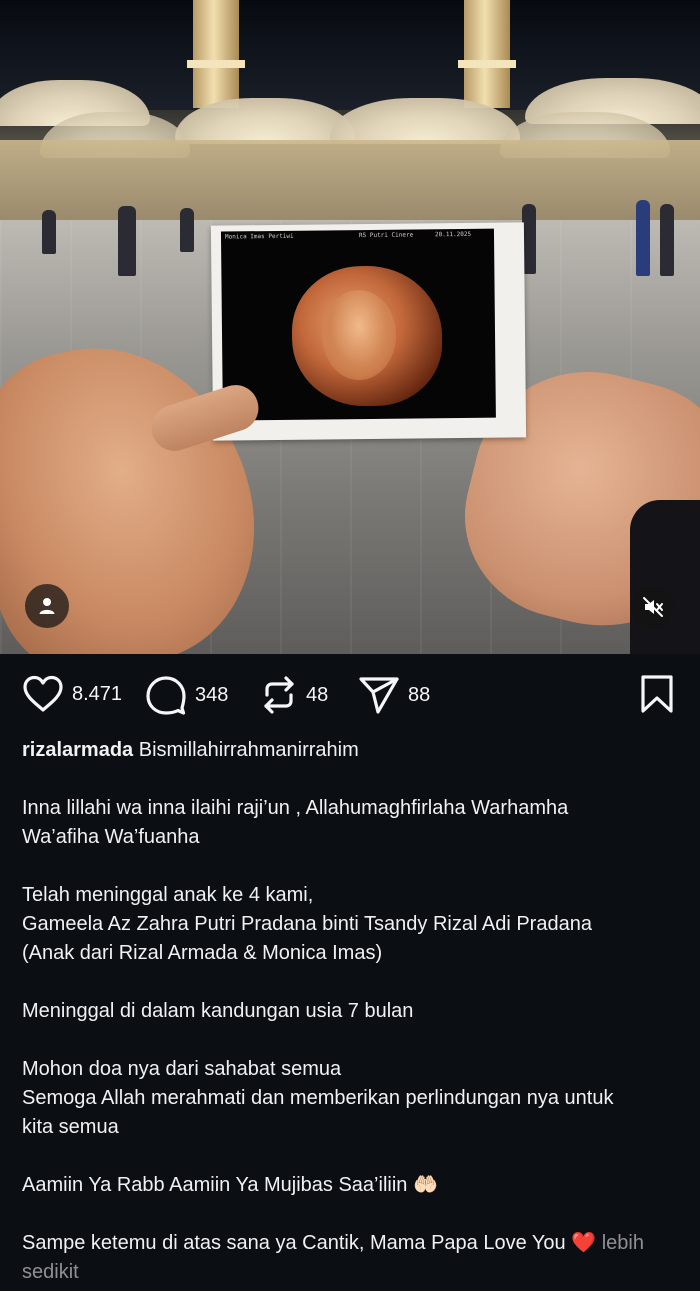  What do you see at coordinates (182, 1069) in the screenshot?
I see `caption-text: Mohon doa nya dari sahabat semua` at bounding box center [182, 1069].